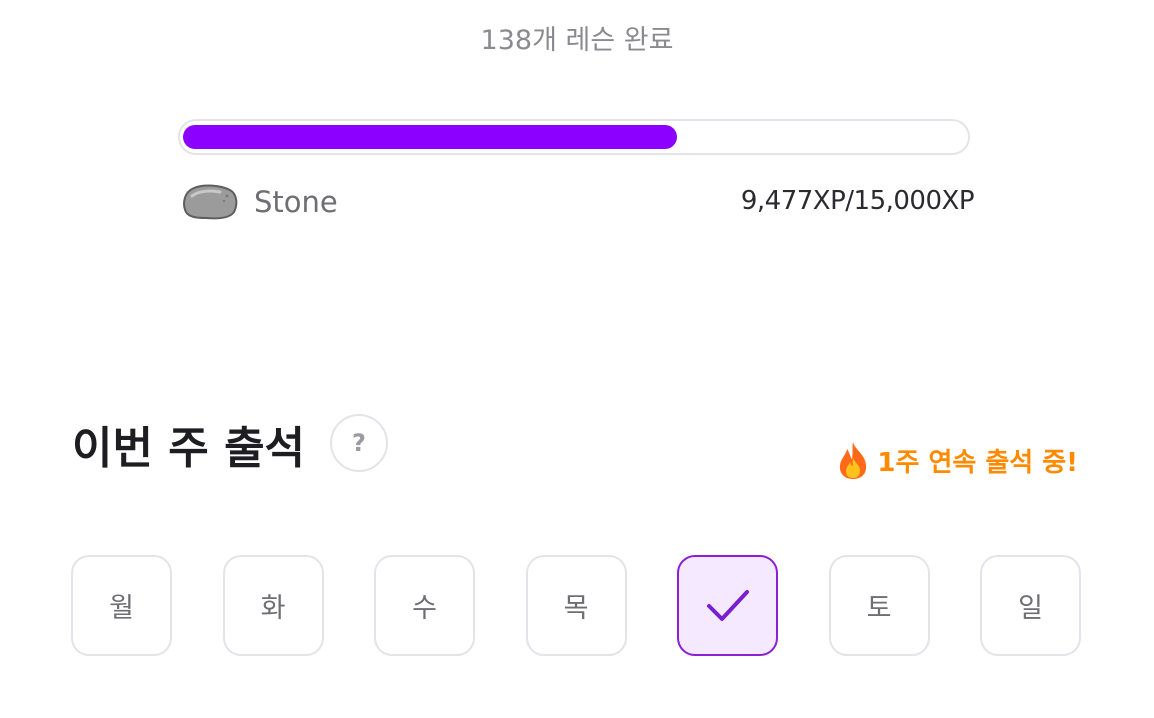 The width and height of the screenshot is (1154, 718). What do you see at coordinates (977, 462) in the screenshot?
I see `streak-text: 1주 연속 출석 중!` at bounding box center [977, 462].